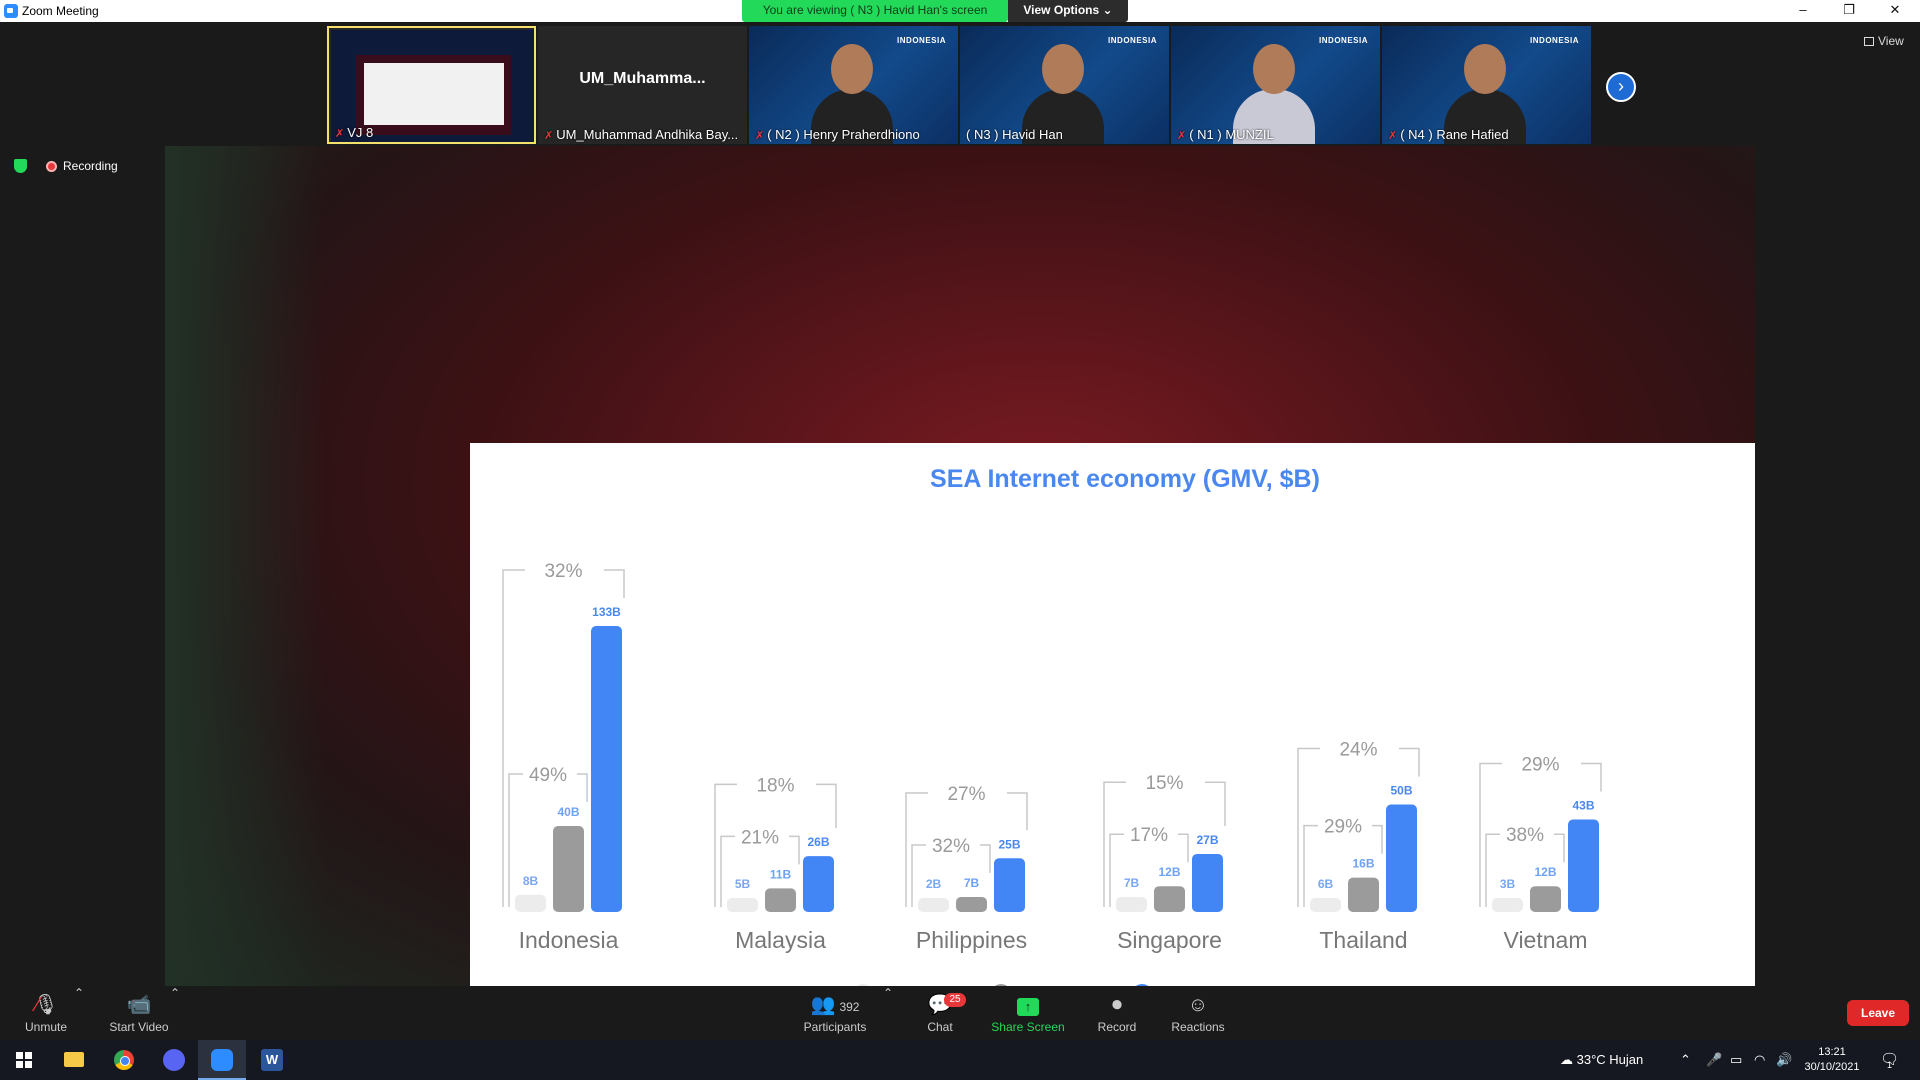  I want to click on video-tile-havid: INDONESIA ( N3 ) Havid Han, so click(1064, 85).